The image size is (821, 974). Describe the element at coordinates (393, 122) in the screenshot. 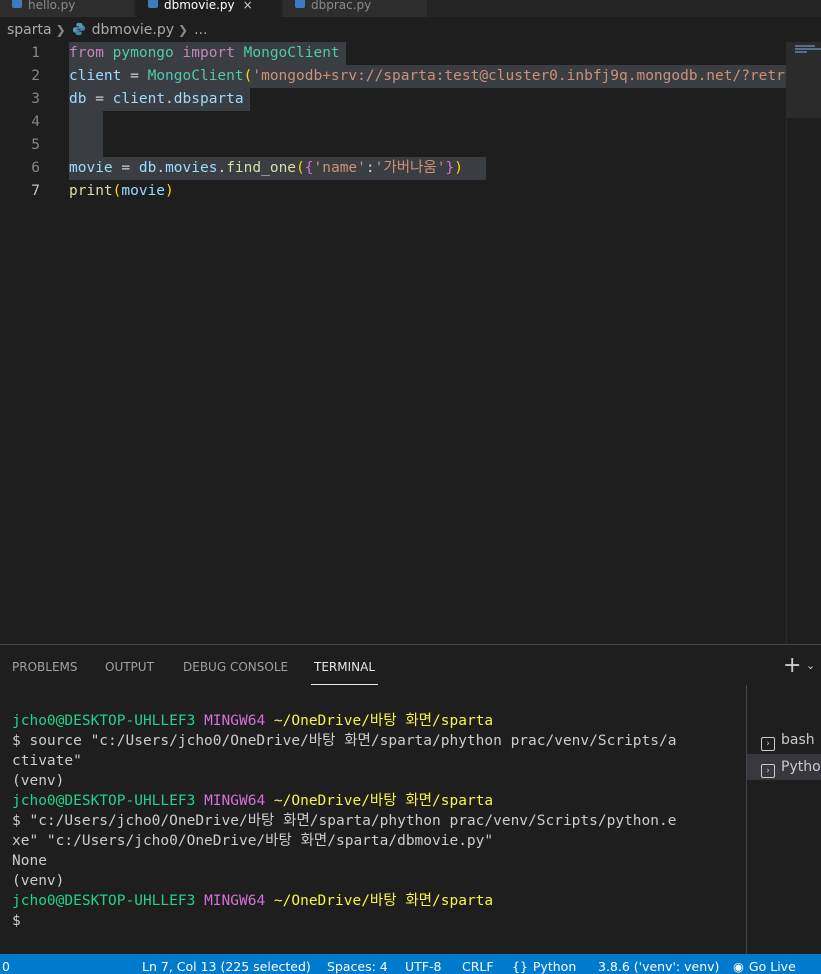

I see `code-line: 4` at that location.